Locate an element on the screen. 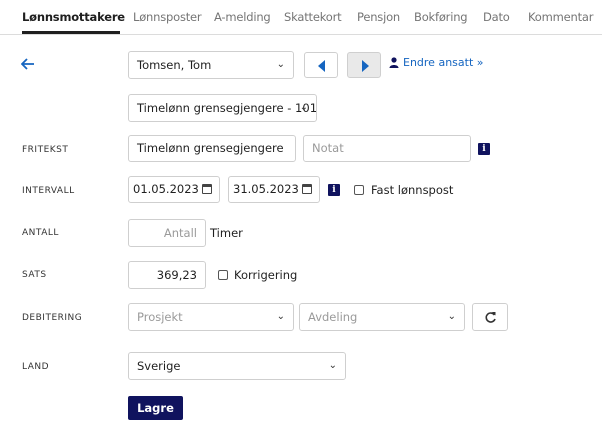 This screenshot has height=433, width=602. employee-select: Tomsen, Tom ⌄ is located at coordinates (211, 65).